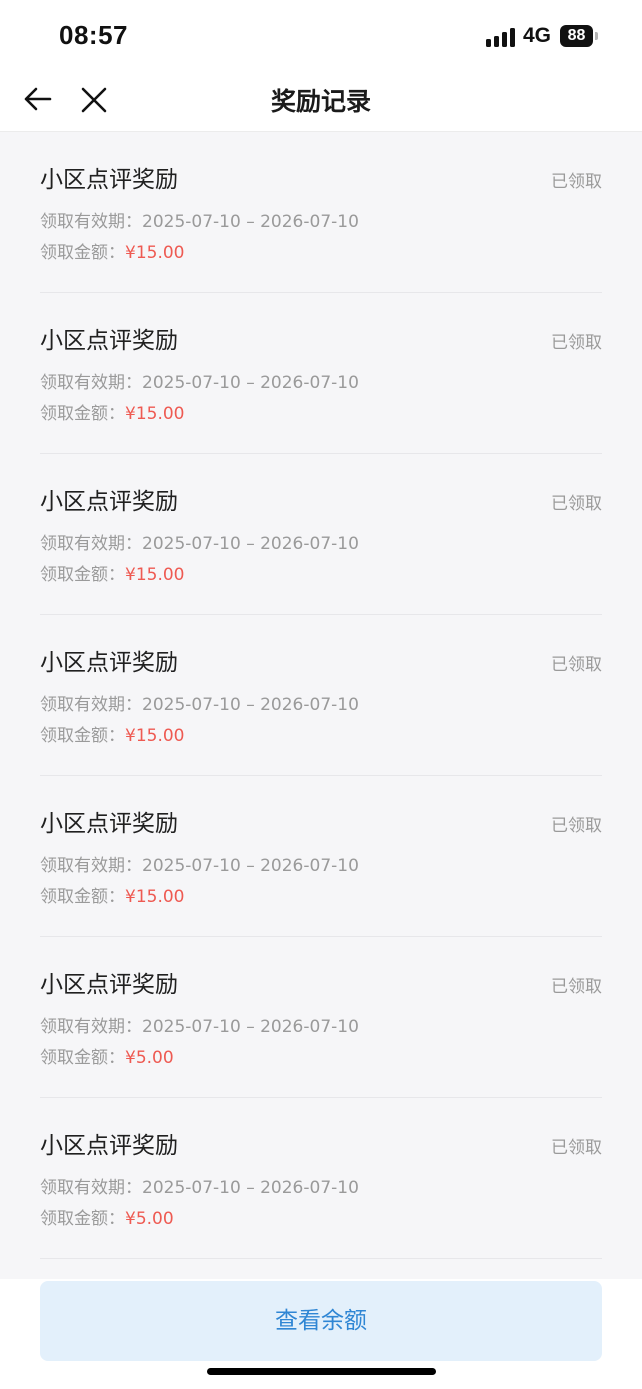 The width and height of the screenshot is (642, 1389). Describe the element at coordinates (537, 35) in the screenshot. I see `network-type: 4G` at that location.